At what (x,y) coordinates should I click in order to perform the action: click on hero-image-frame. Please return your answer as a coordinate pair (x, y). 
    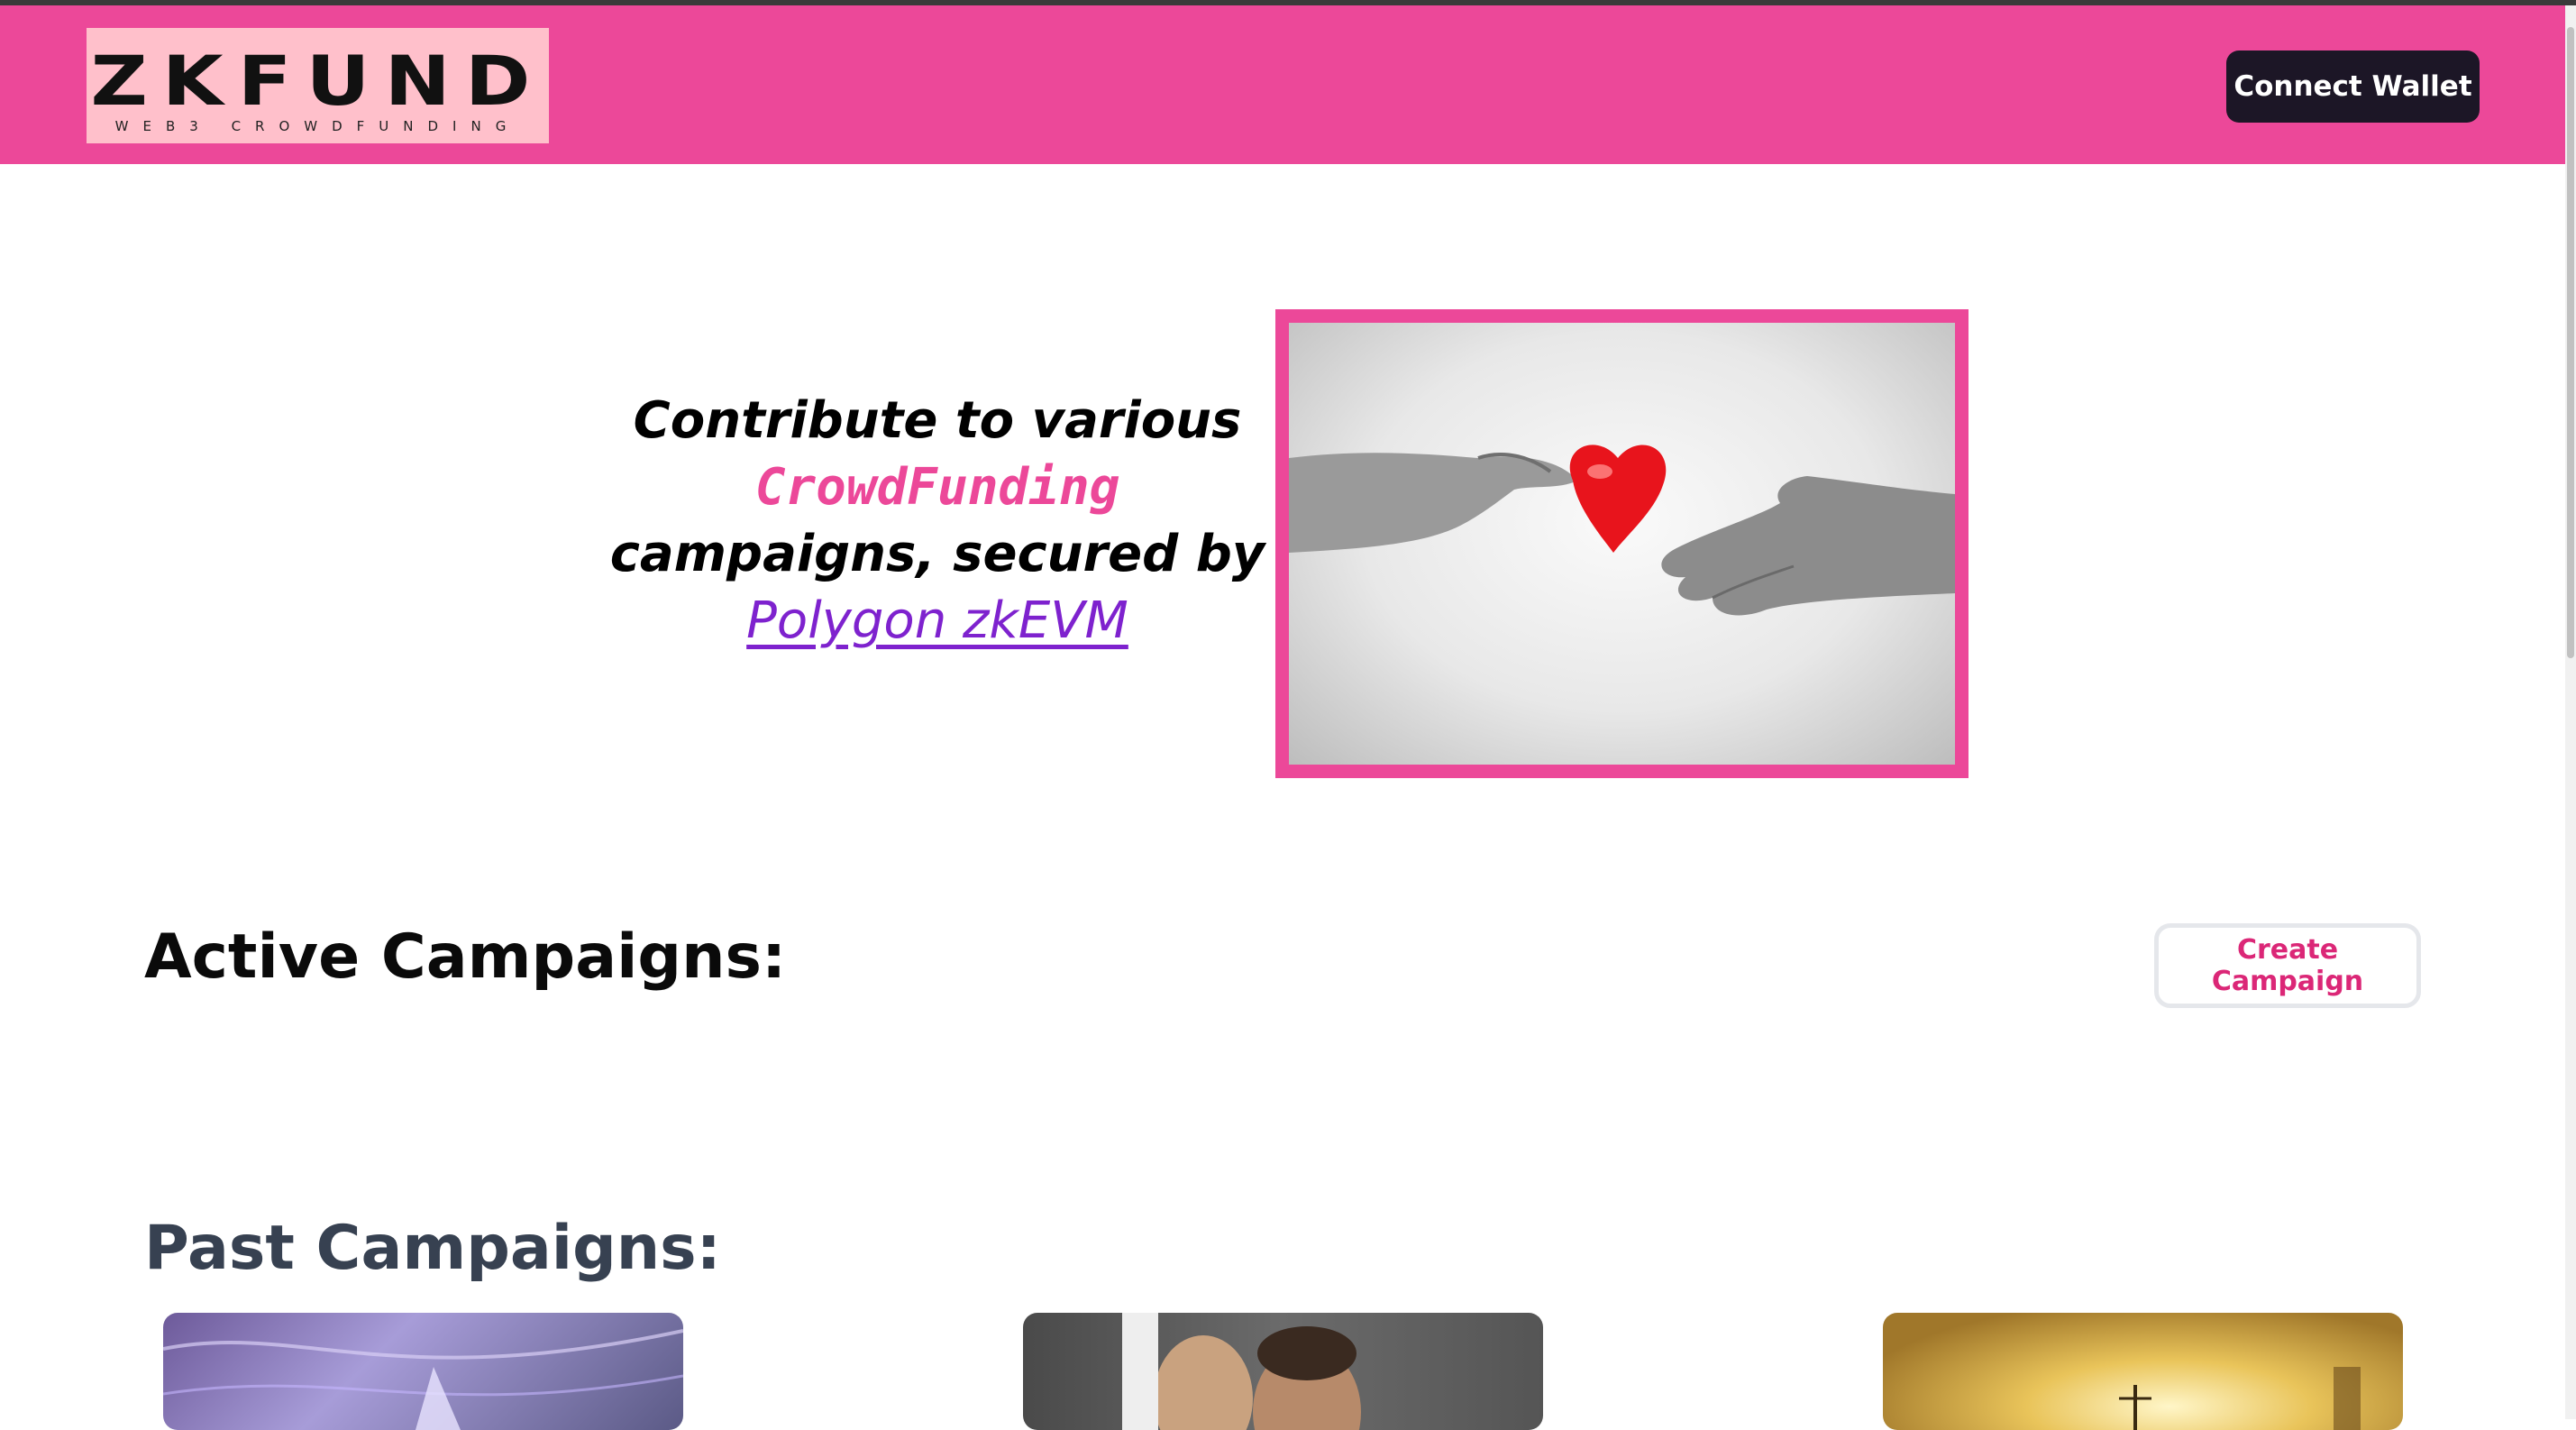
    Looking at the image, I should click on (1622, 544).